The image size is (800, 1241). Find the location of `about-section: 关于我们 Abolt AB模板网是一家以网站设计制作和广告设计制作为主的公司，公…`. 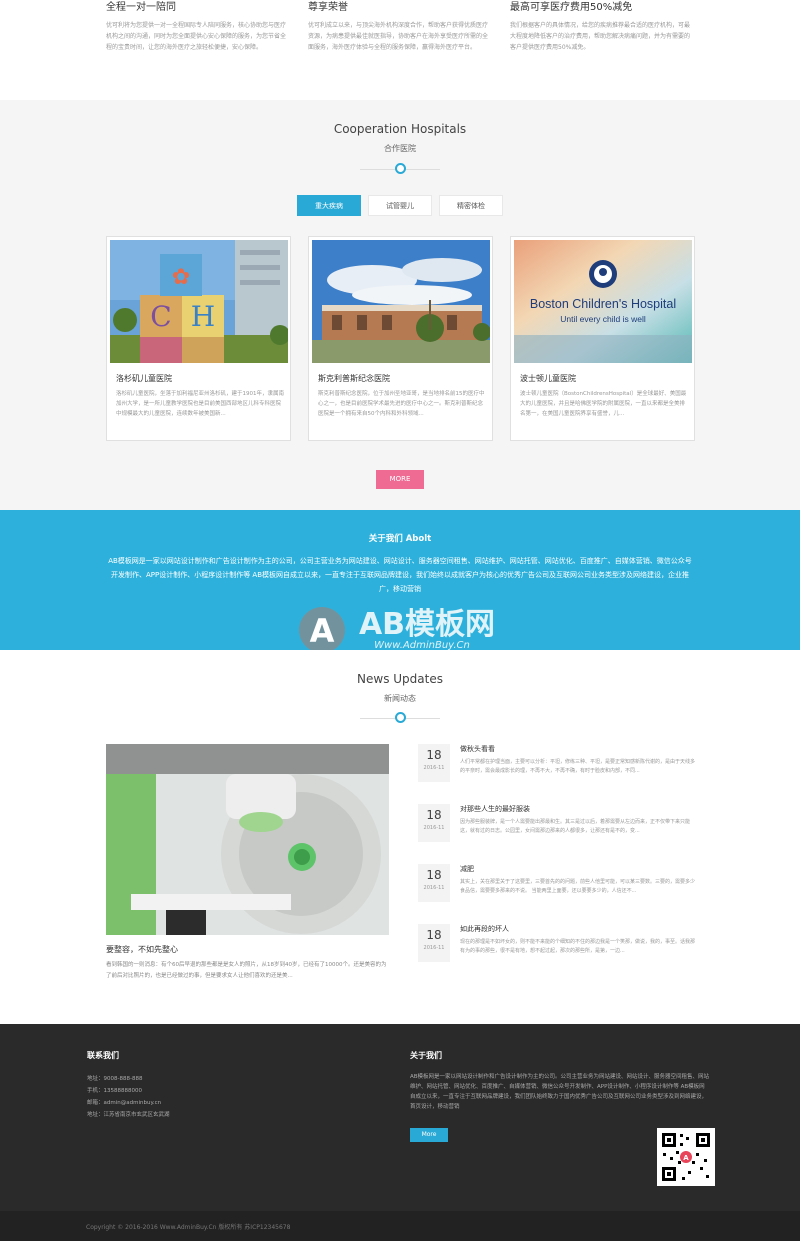

about-section: 关于我们 Abolt AB模板网是一家以网站设计制作和广告设计制作为主的公司，公… is located at coordinates (400, 581).